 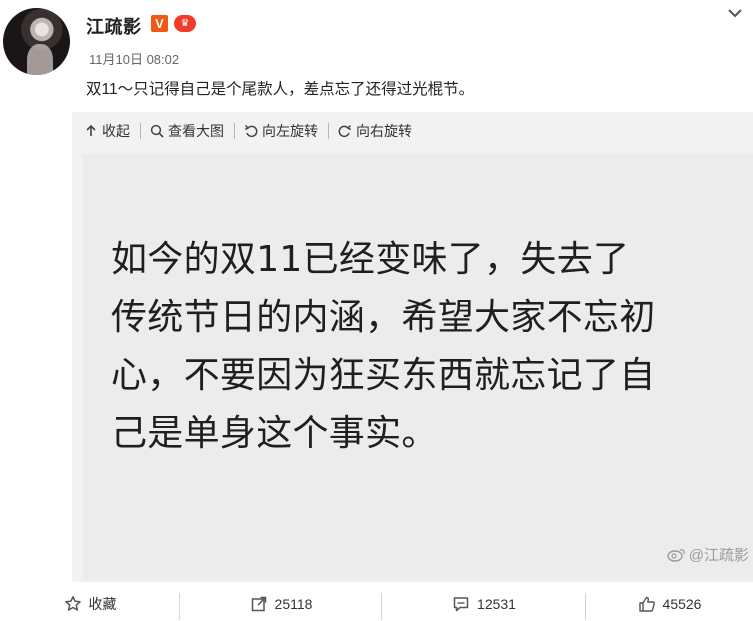 I want to click on verified-badge-icon: V, so click(x=159, y=23).